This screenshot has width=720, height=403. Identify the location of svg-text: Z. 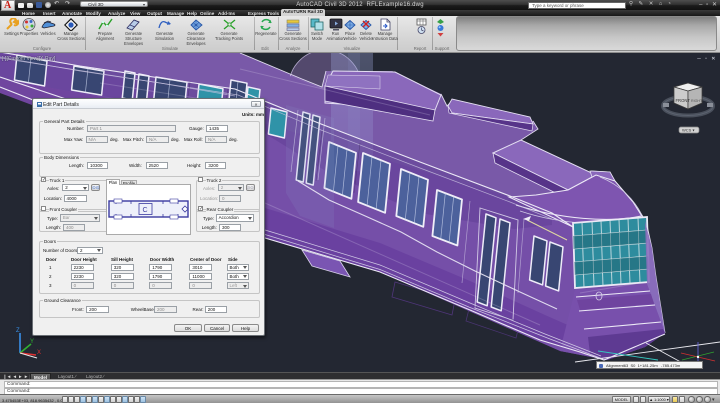
(18, 331).